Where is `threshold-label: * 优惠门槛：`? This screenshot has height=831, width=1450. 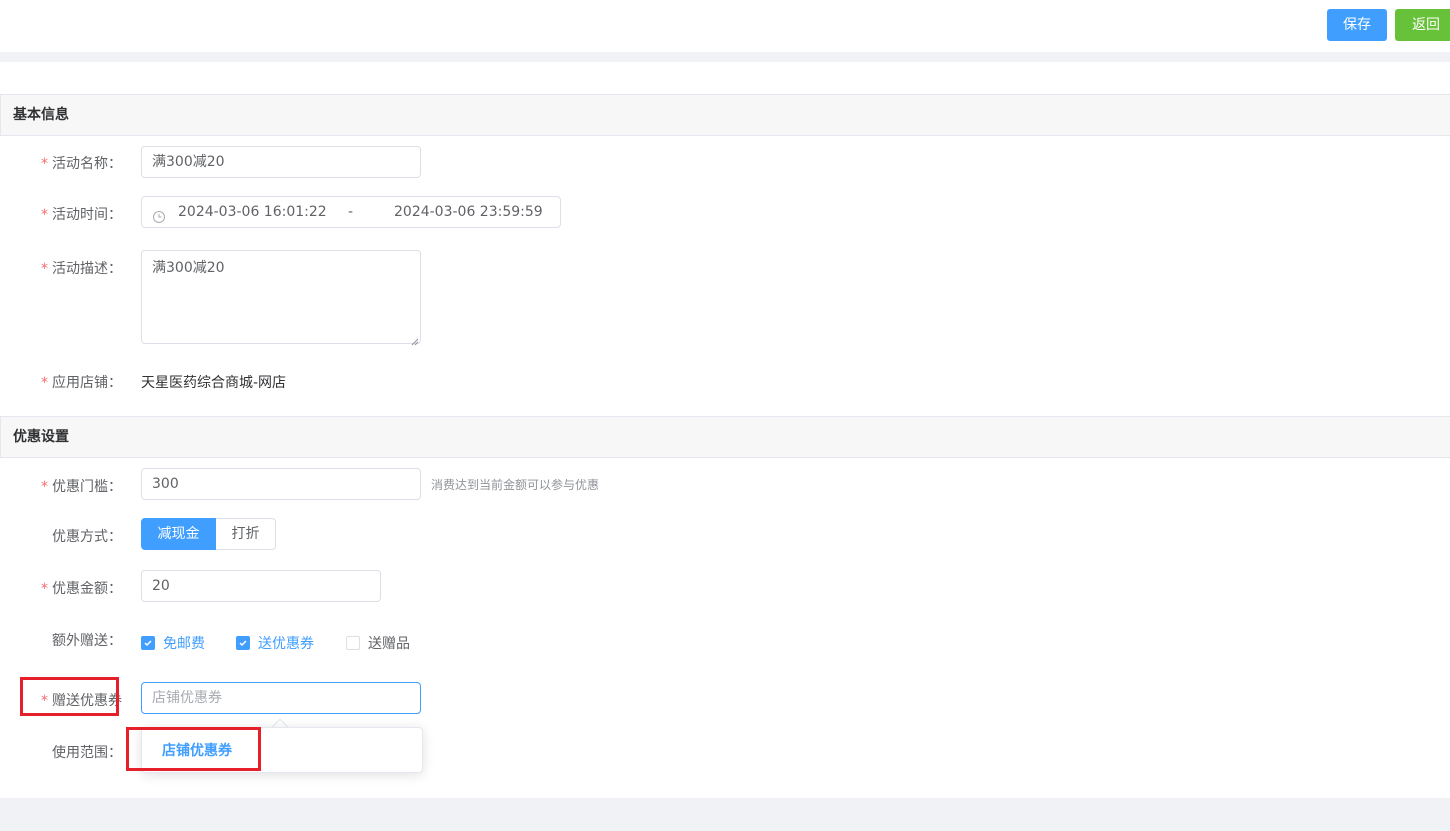 threshold-label: * 优惠门槛： is located at coordinates (81, 487).